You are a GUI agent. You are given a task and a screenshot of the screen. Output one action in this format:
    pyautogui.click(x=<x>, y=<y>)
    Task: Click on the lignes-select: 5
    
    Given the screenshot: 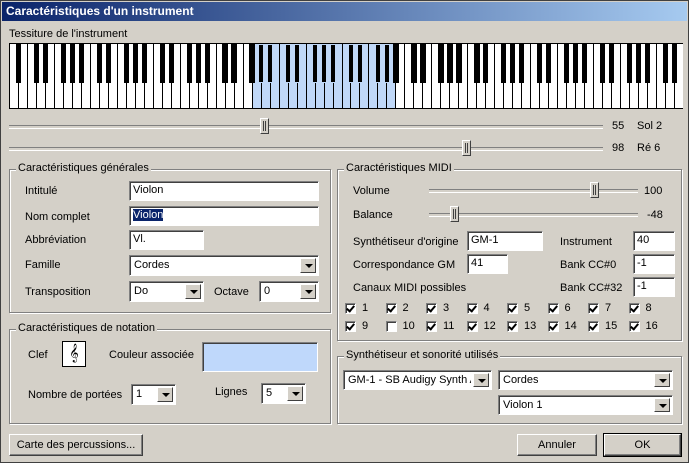 What is the action you would take?
    pyautogui.click(x=283, y=393)
    